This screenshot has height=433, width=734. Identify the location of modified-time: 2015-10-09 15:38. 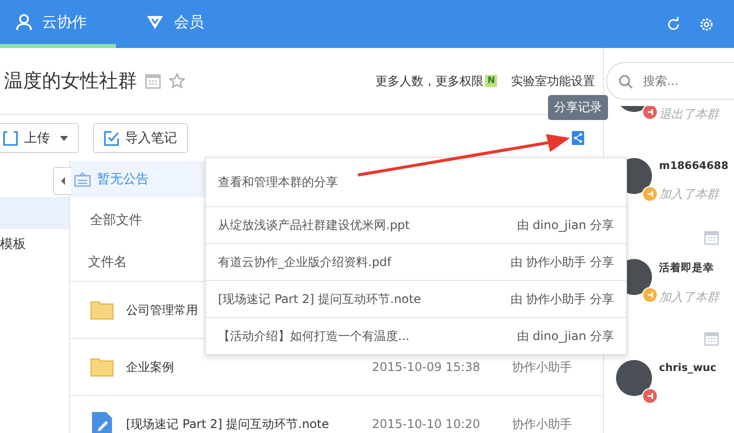
(427, 367).